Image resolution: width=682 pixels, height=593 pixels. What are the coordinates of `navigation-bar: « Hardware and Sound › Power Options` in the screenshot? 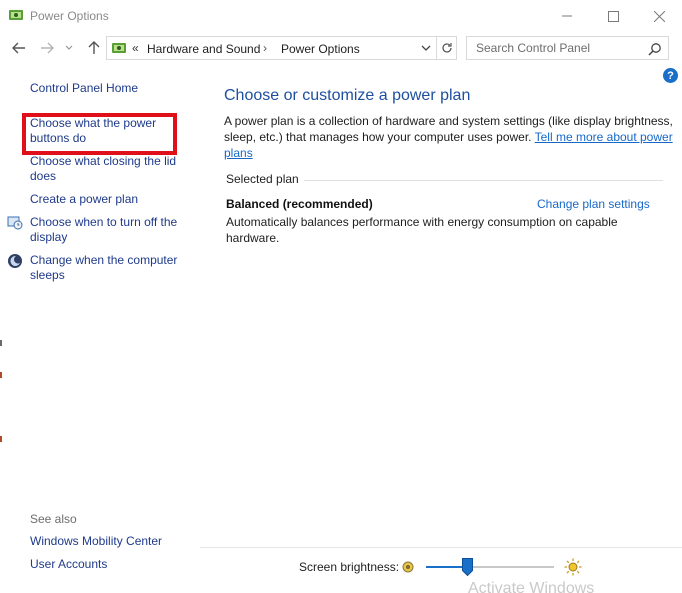 It's located at (341, 48).